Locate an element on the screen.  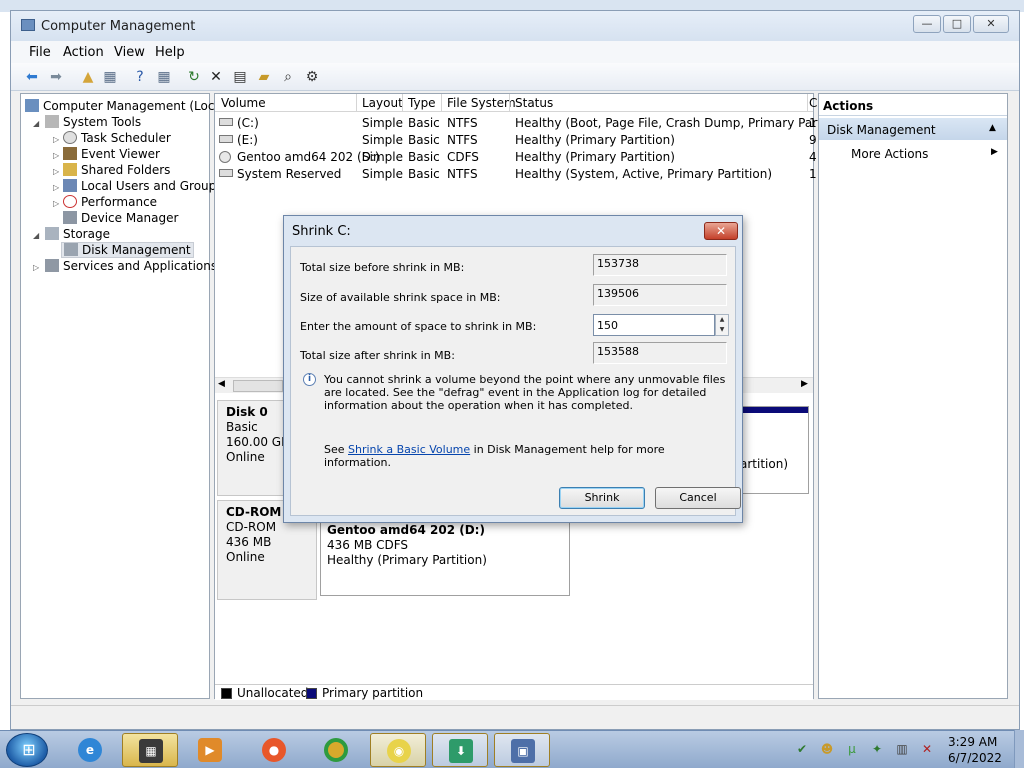
tree-item-device-manager: Device Manager is located at coordinates (120, 218).